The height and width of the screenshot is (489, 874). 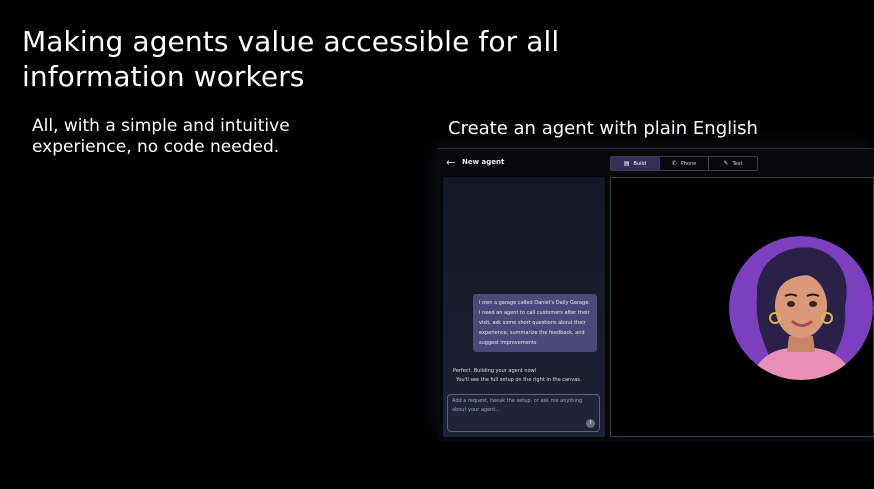 I want to click on tab-test: ✎ Test, so click(x=733, y=163).